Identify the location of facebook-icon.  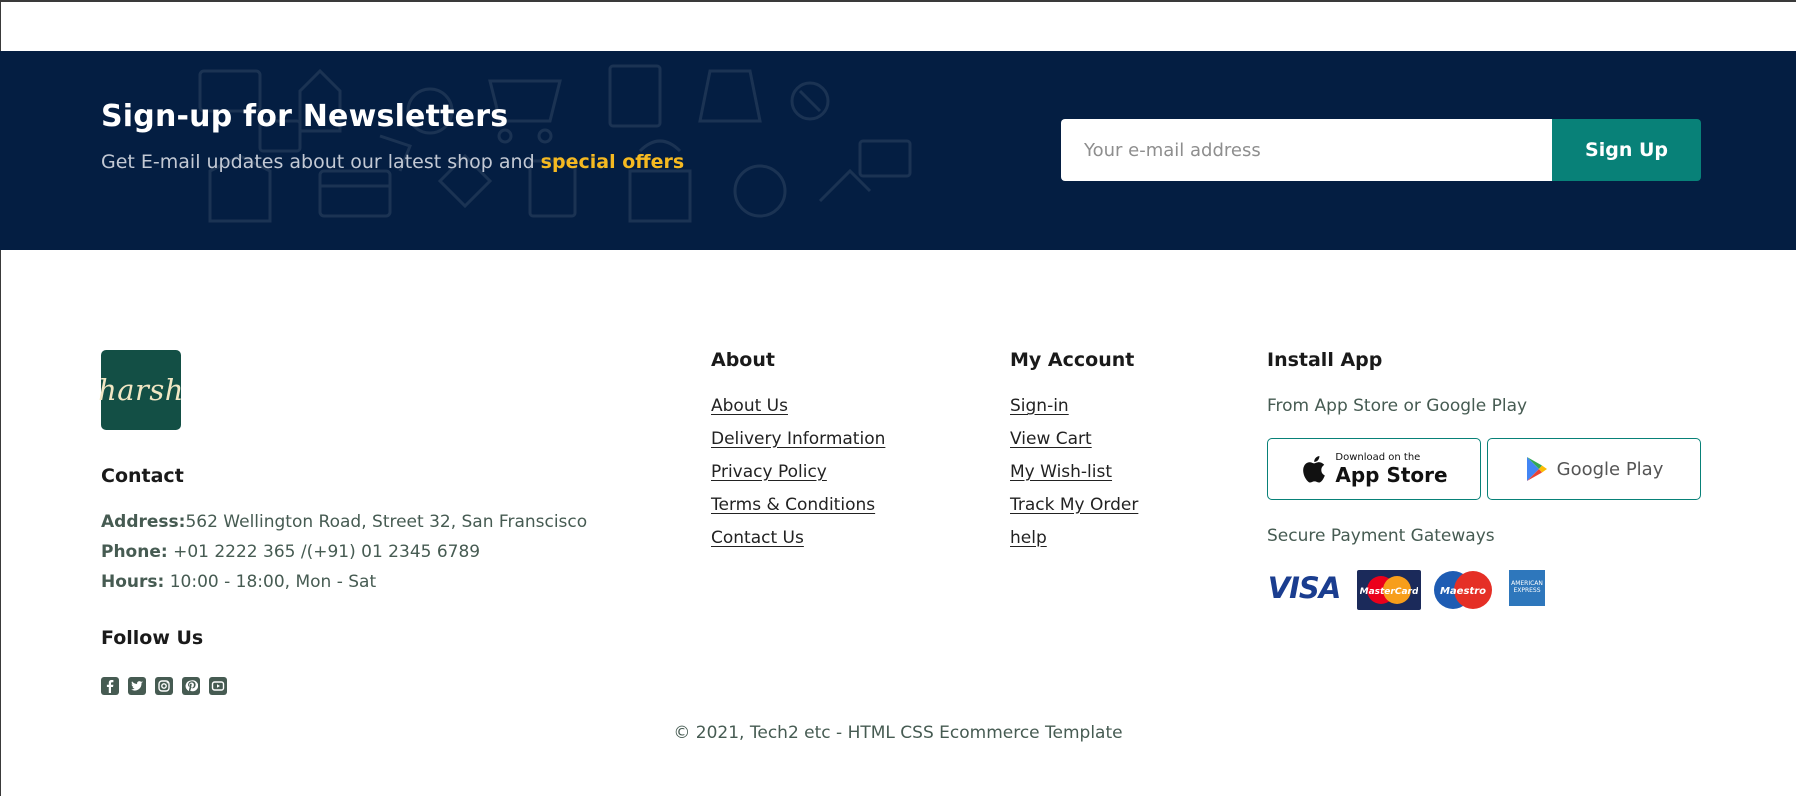
(110, 686).